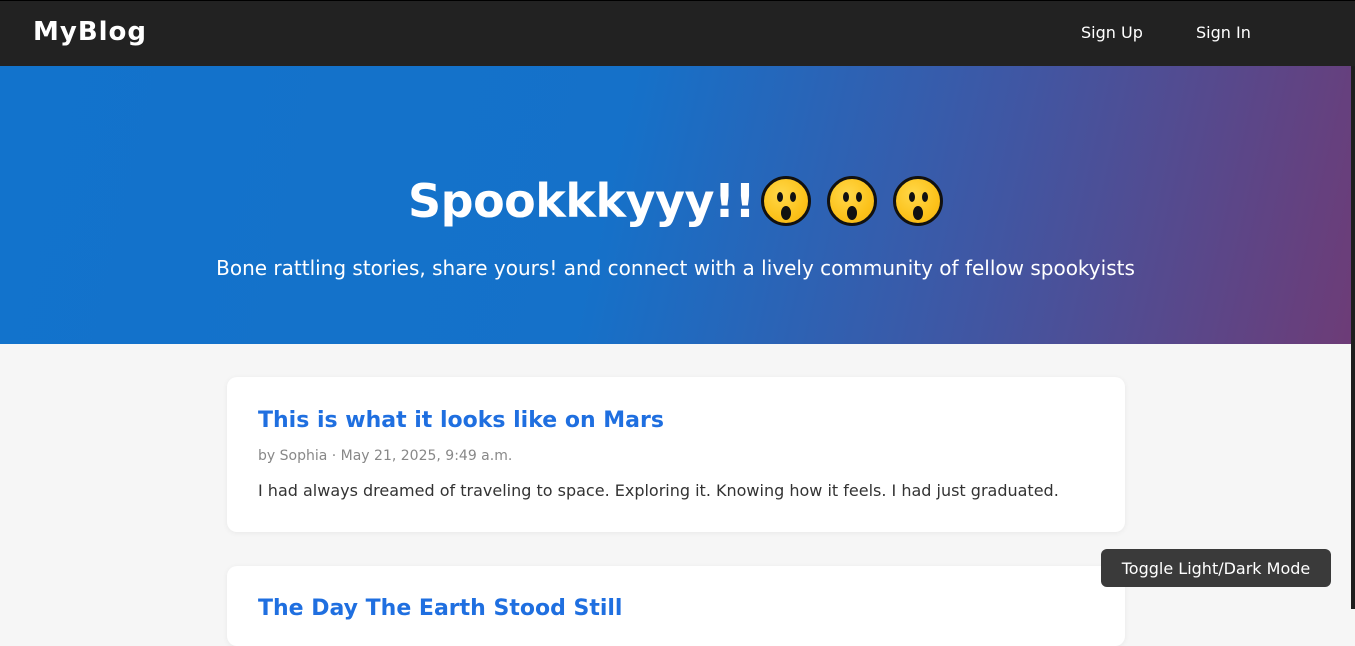 This screenshot has height=646, width=1355. I want to click on post-card: The Day The Earth Stood Still, so click(676, 606).